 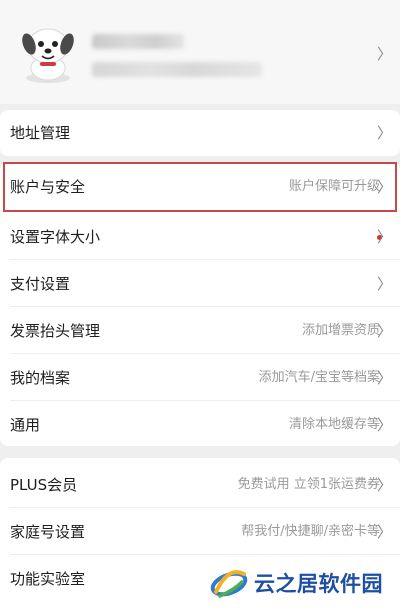 What do you see at coordinates (200, 237) in the screenshot?
I see `menu-item-font-size: 设置字体大小 〉` at bounding box center [200, 237].